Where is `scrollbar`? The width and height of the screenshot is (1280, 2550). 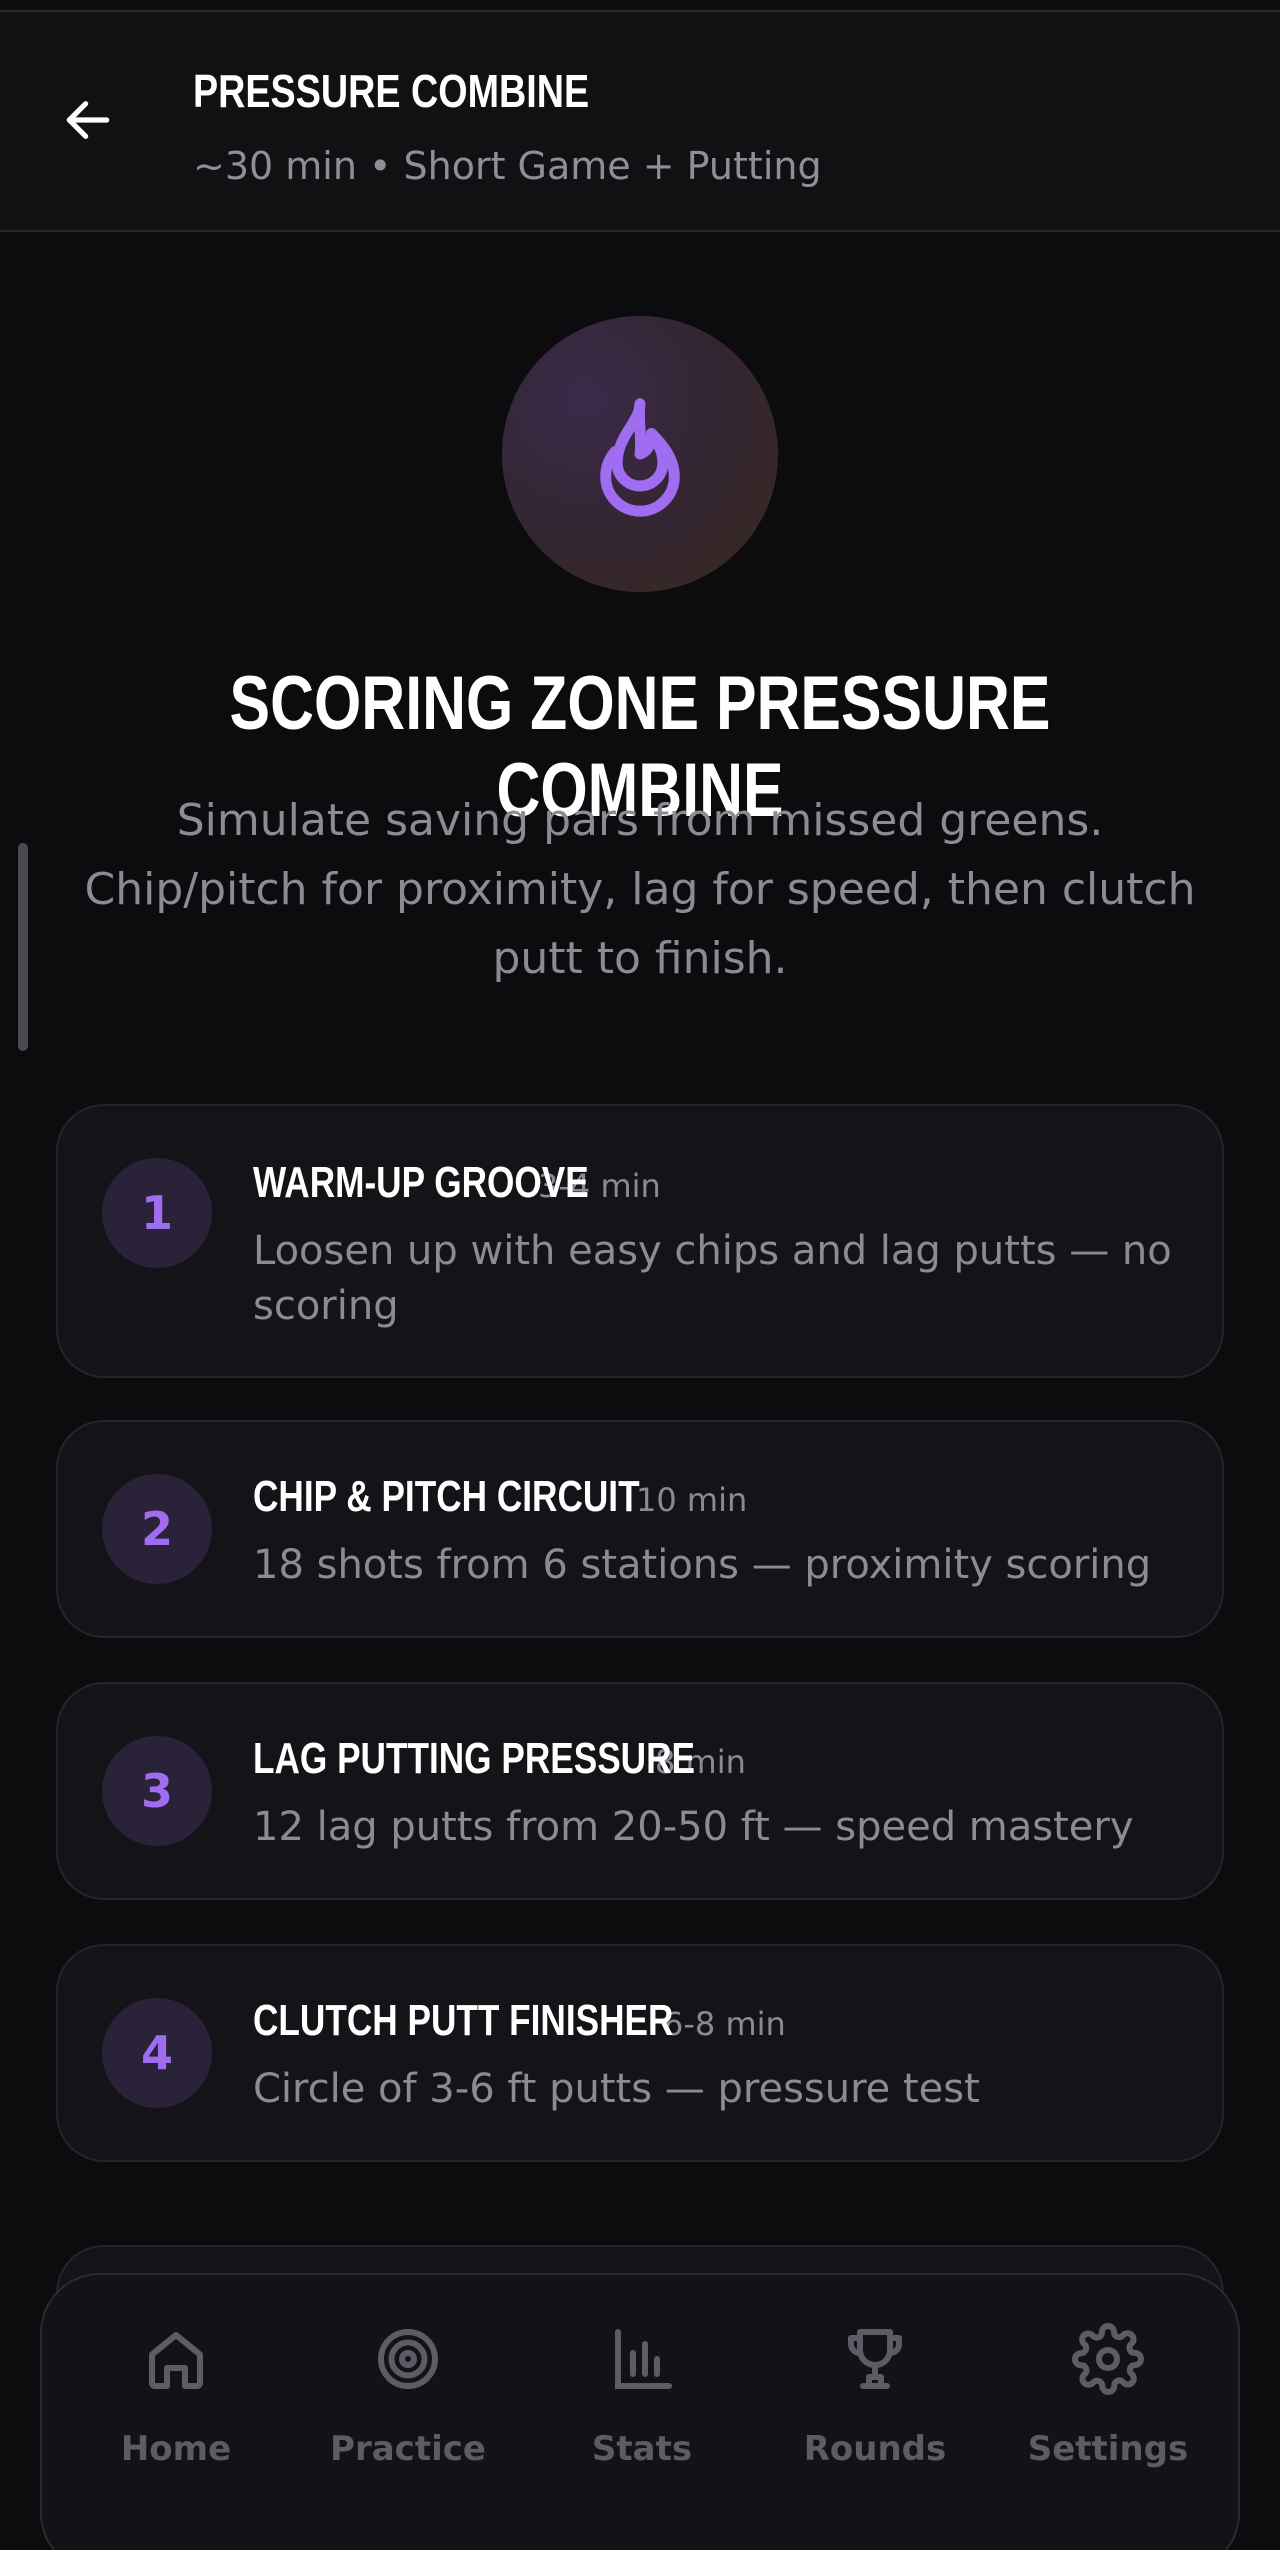
scrollbar is located at coordinates (23, 947).